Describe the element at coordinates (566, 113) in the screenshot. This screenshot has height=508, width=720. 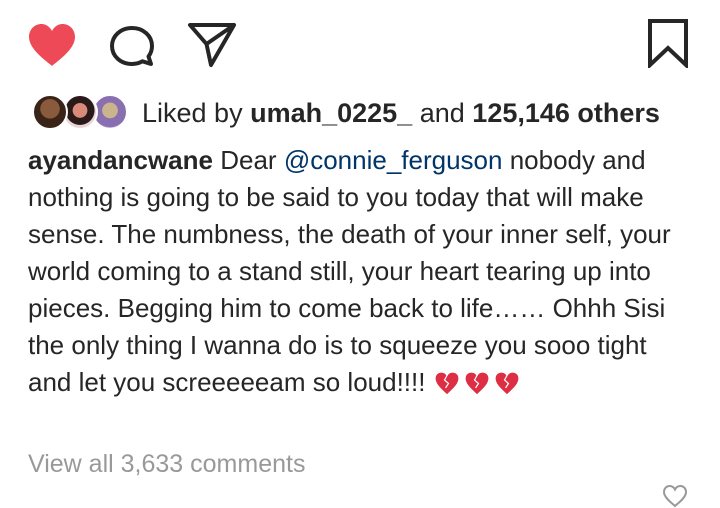
I see `likes-others: 125,146 others` at that location.